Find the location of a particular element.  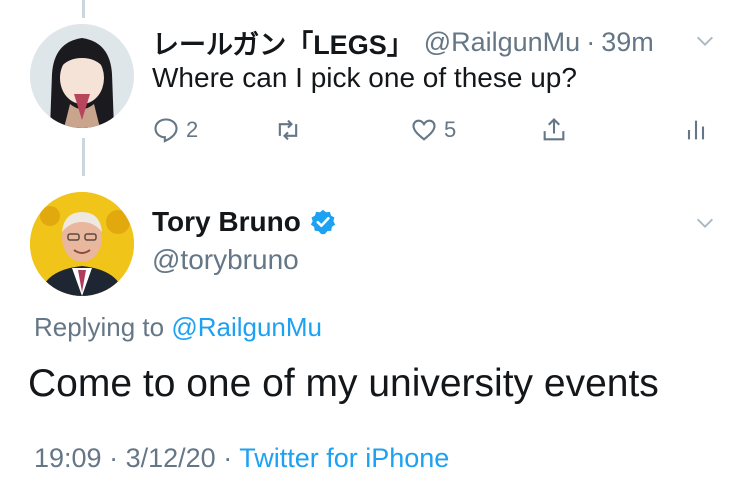

share-button is located at coordinates (554, 130).